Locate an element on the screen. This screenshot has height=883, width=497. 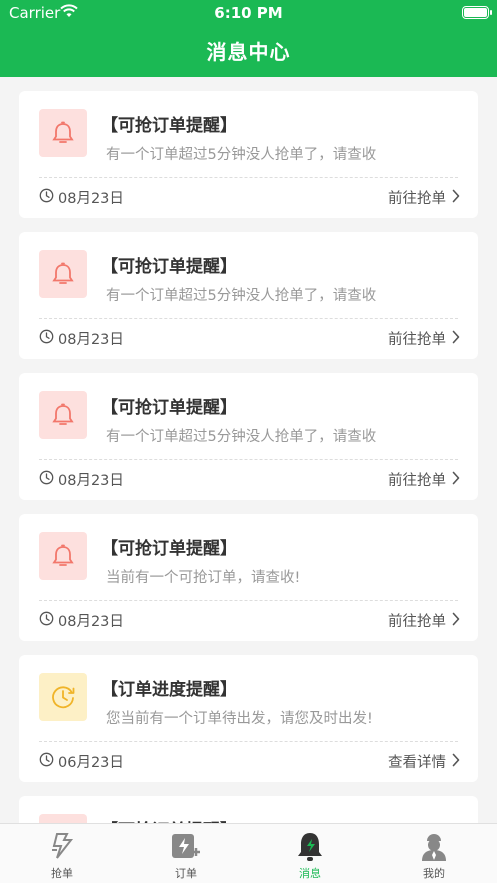
grab-order-icon is located at coordinates (62, 847).